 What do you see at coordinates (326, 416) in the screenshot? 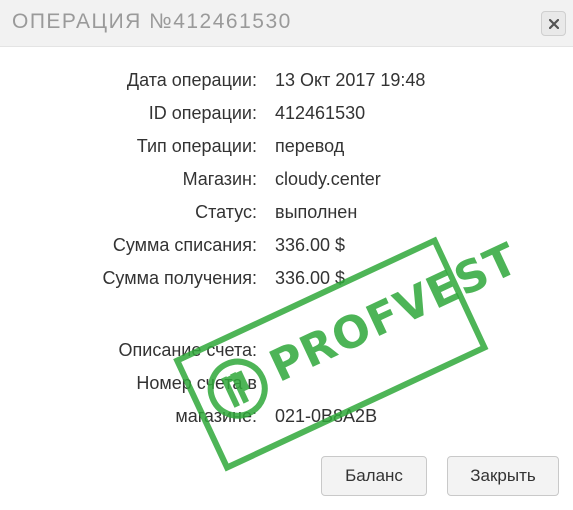
I see `detail-value: 021-0B8A2B` at bounding box center [326, 416].